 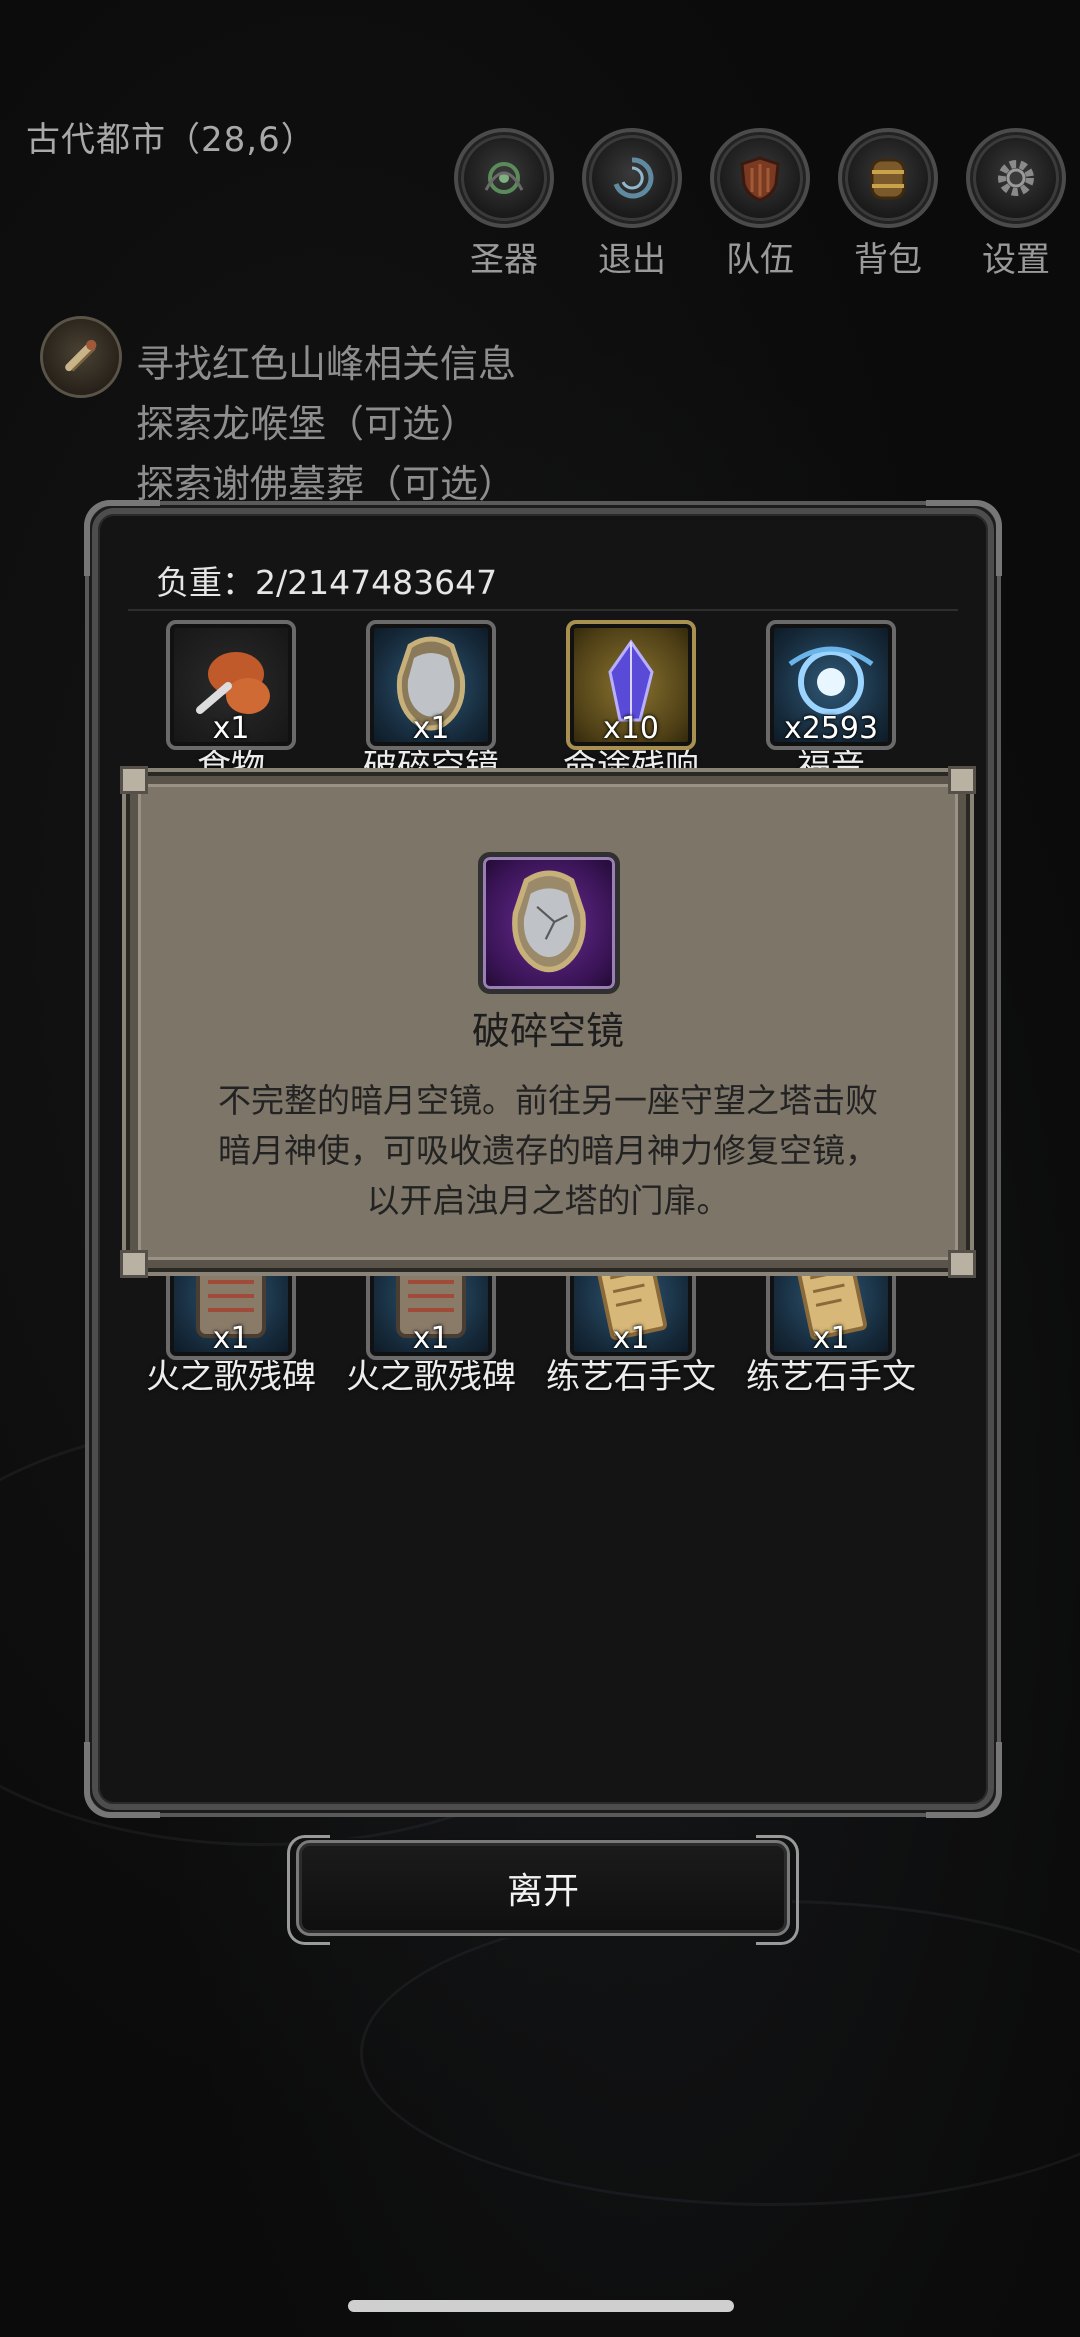 What do you see at coordinates (760, 178) in the screenshot?
I see `team-shield-icon` at bounding box center [760, 178].